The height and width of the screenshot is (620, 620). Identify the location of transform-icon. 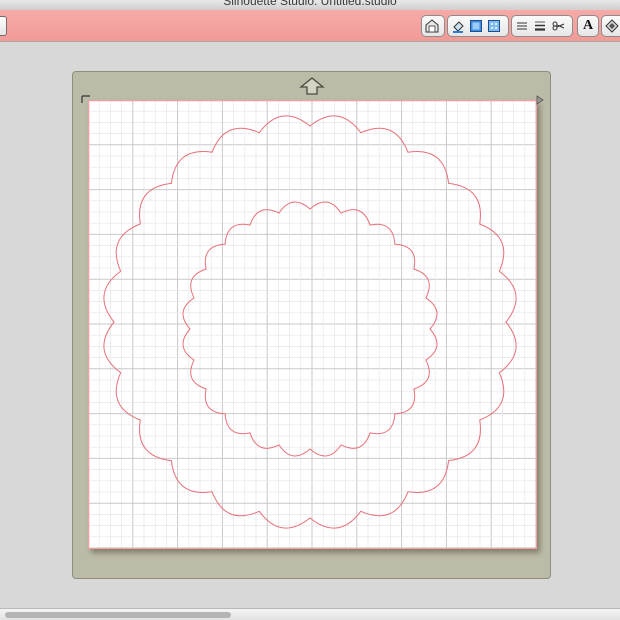
(612, 26).